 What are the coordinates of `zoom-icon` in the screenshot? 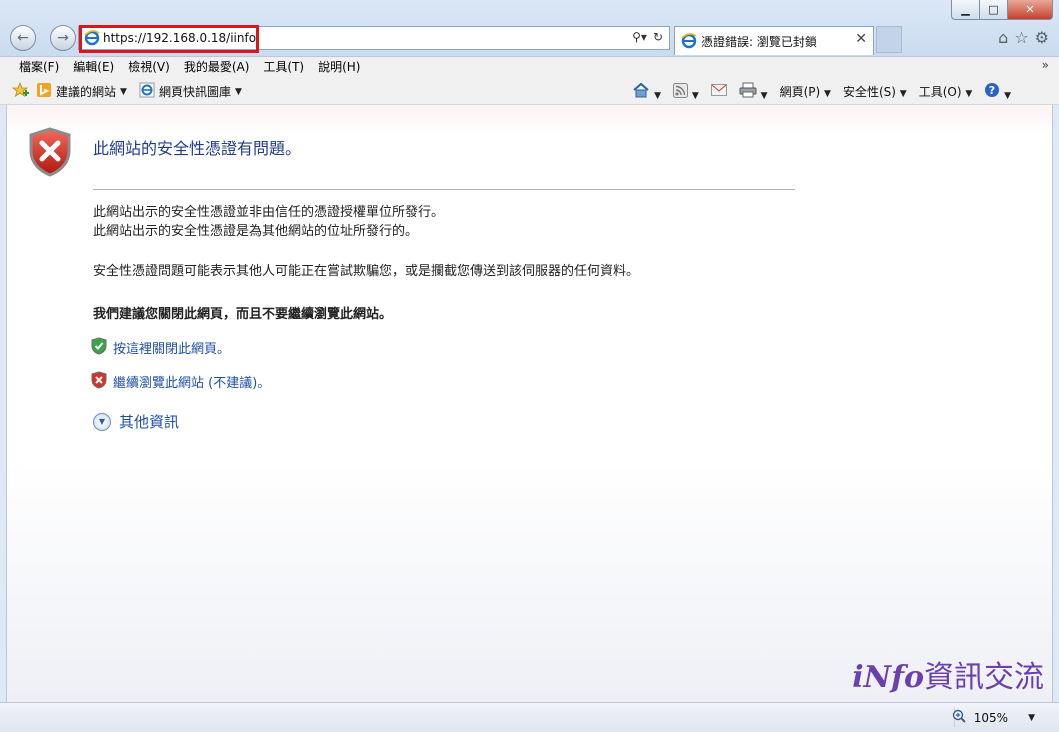 It's located at (959, 717).